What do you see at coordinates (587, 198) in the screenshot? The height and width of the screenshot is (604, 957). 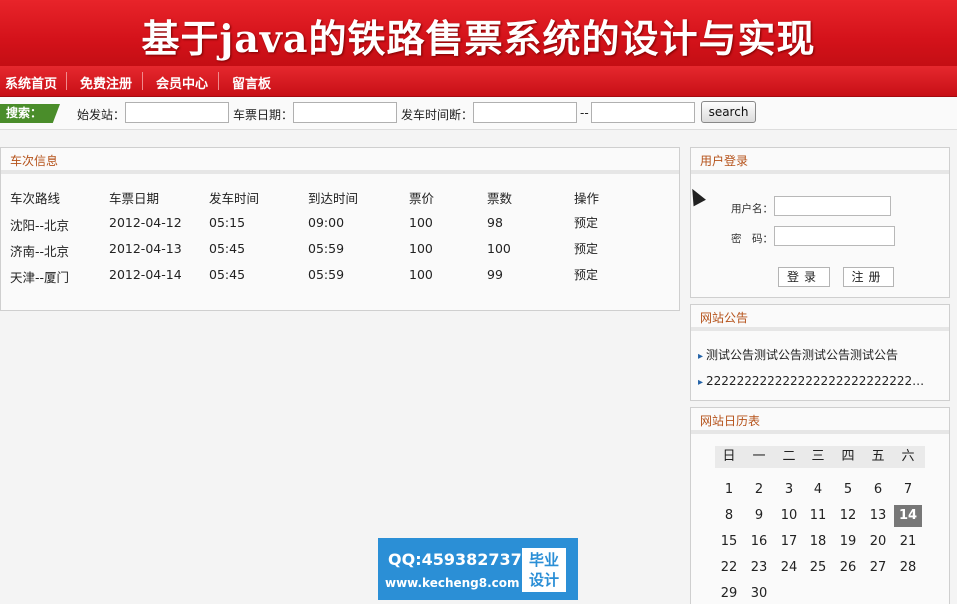 I see `col-header-action: 操作` at bounding box center [587, 198].